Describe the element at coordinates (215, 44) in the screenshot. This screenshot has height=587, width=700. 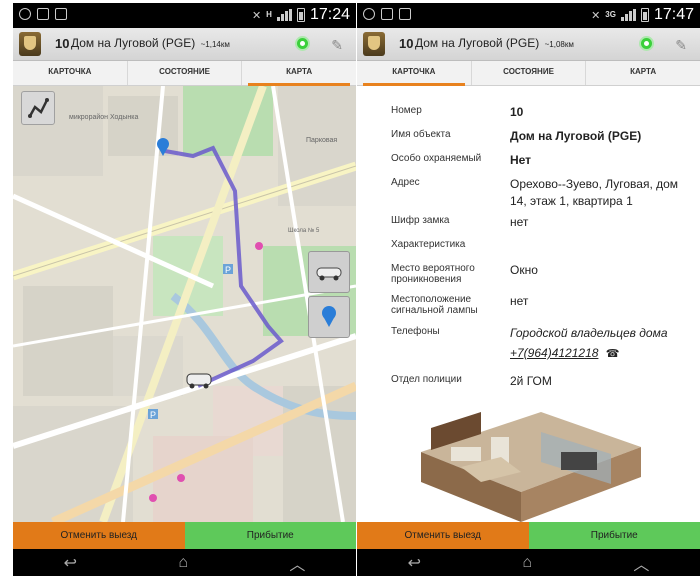
I see `distance: ~1,14км` at that location.